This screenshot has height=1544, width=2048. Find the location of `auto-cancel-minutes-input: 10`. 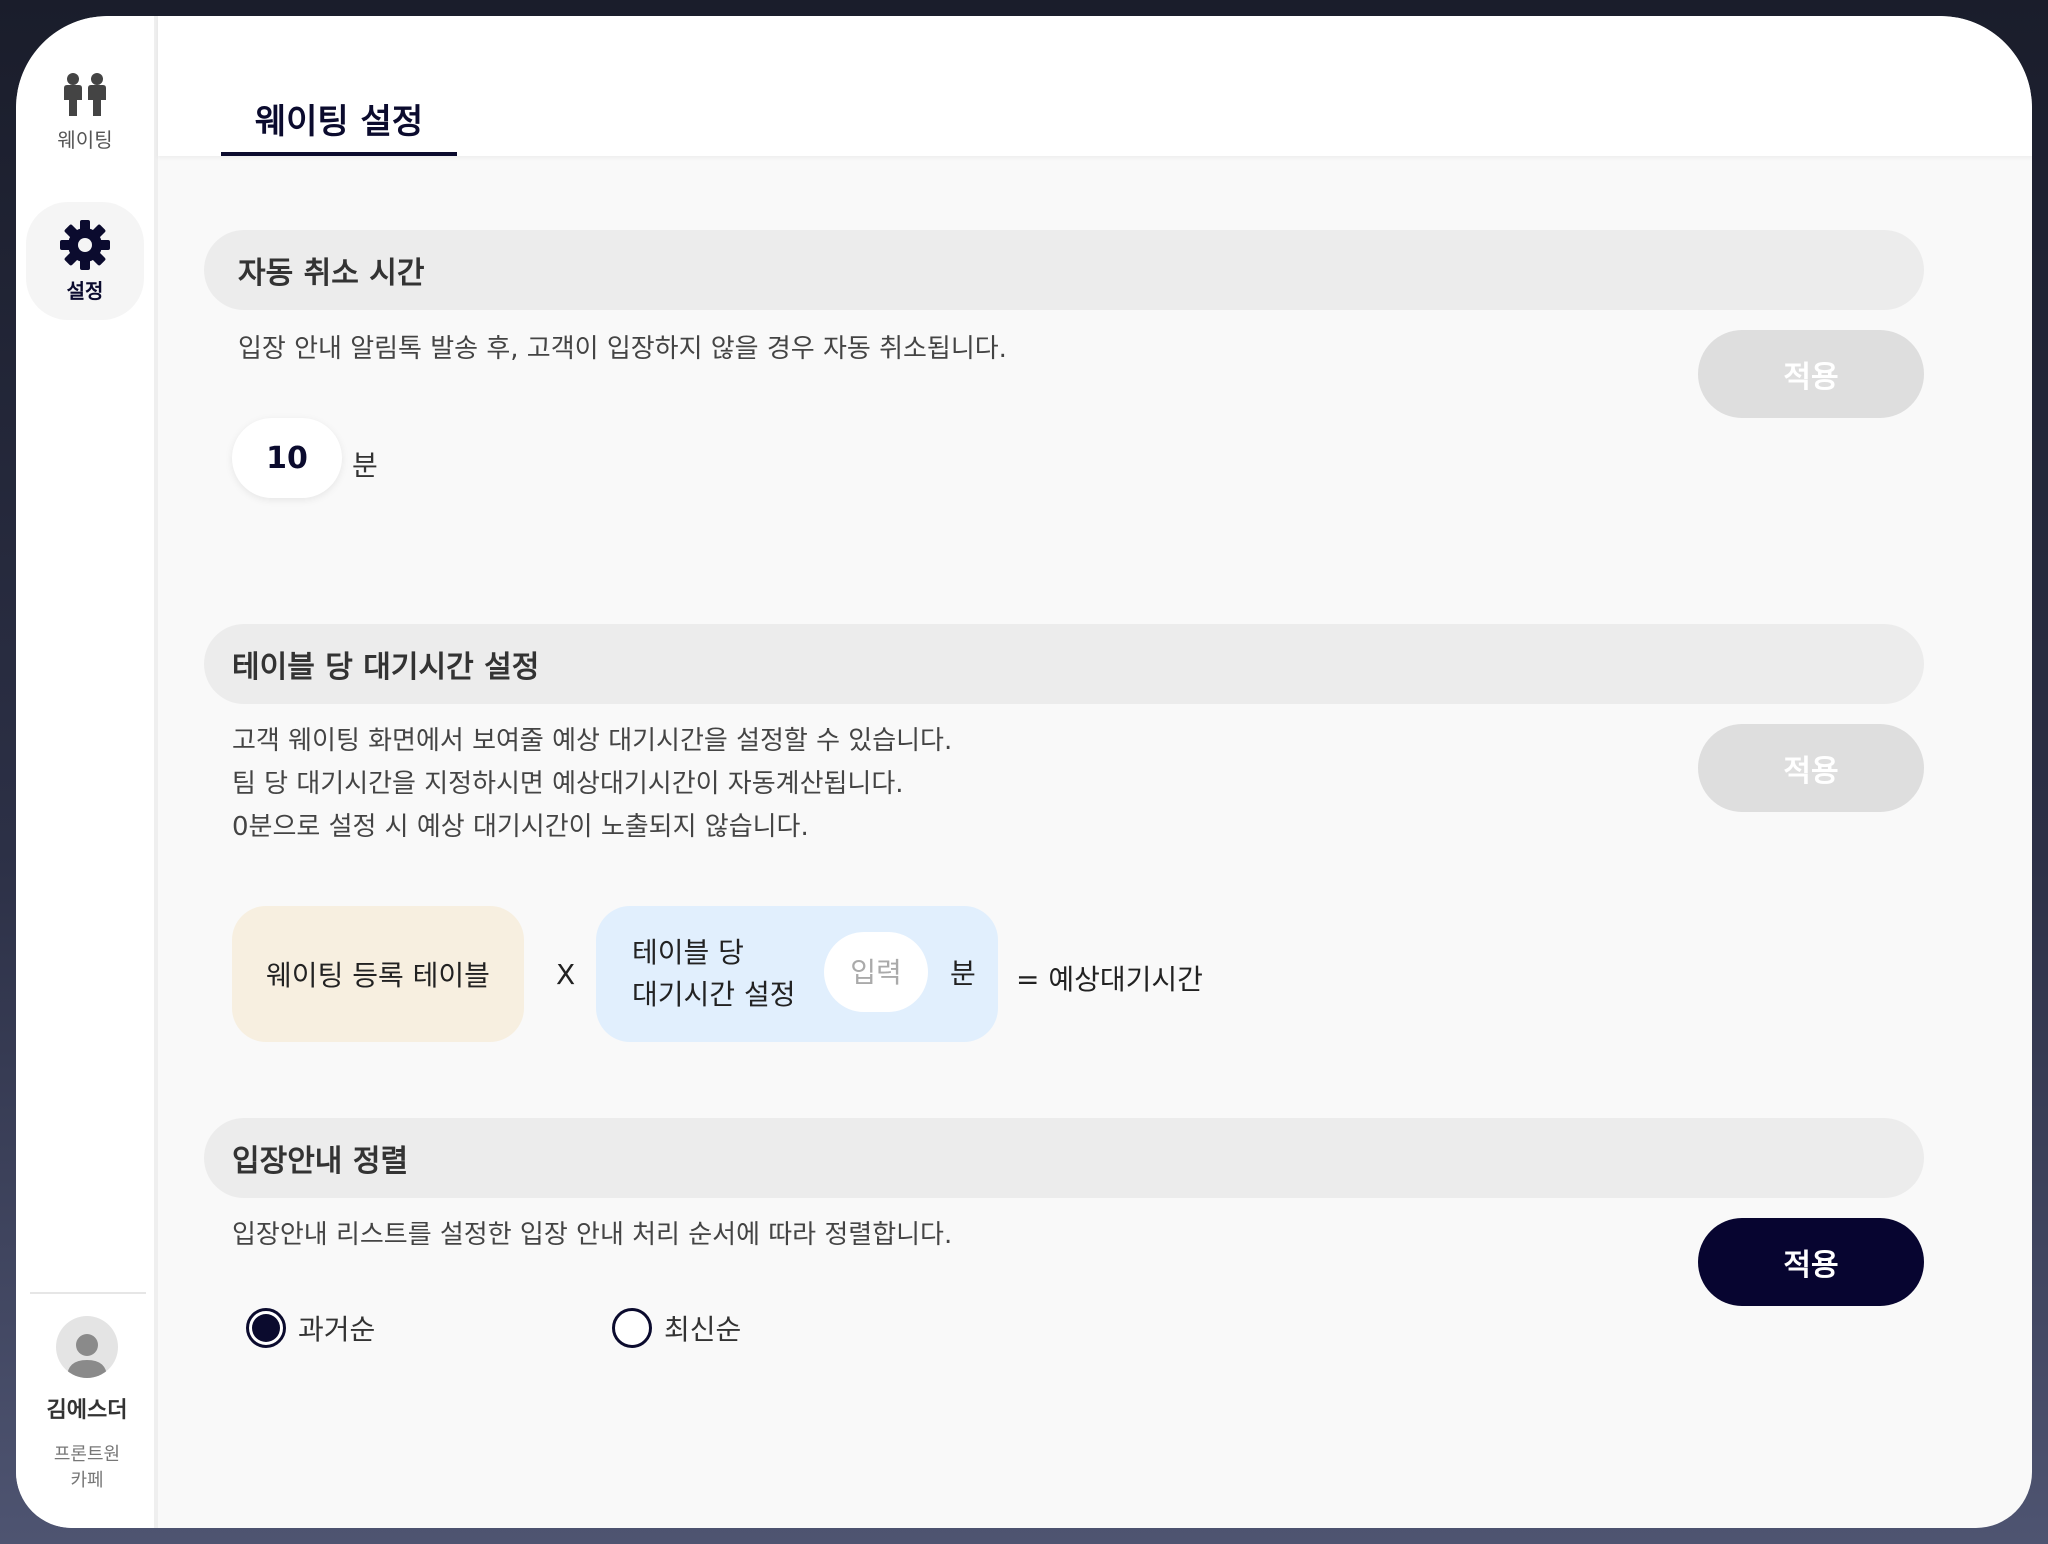

auto-cancel-minutes-input: 10 is located at coordinates (287, 458).